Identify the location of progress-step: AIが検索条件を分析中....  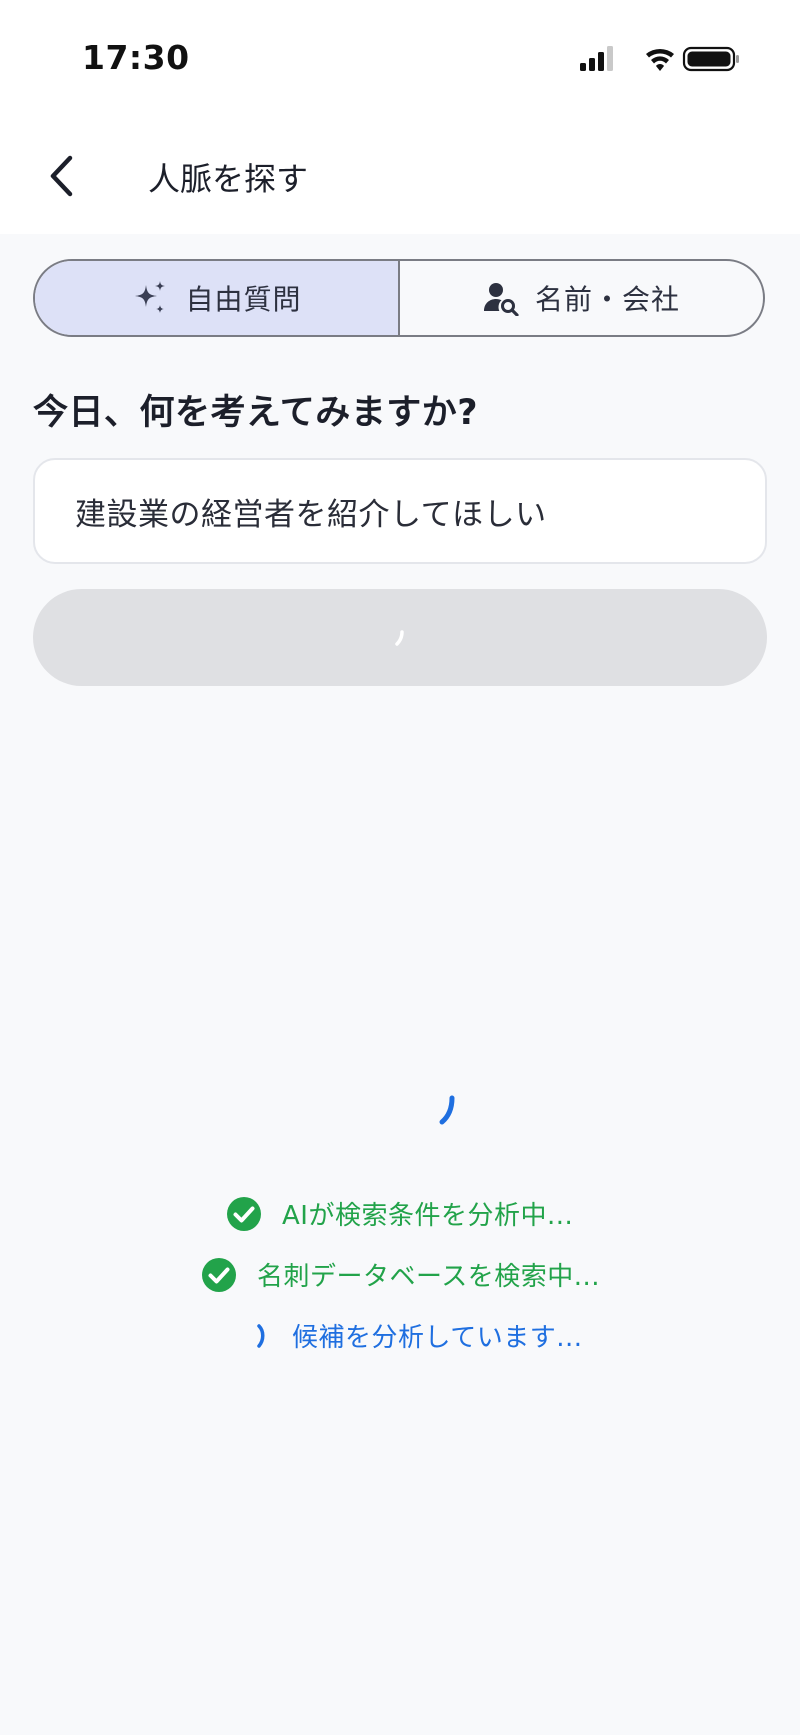
(399, 1213).